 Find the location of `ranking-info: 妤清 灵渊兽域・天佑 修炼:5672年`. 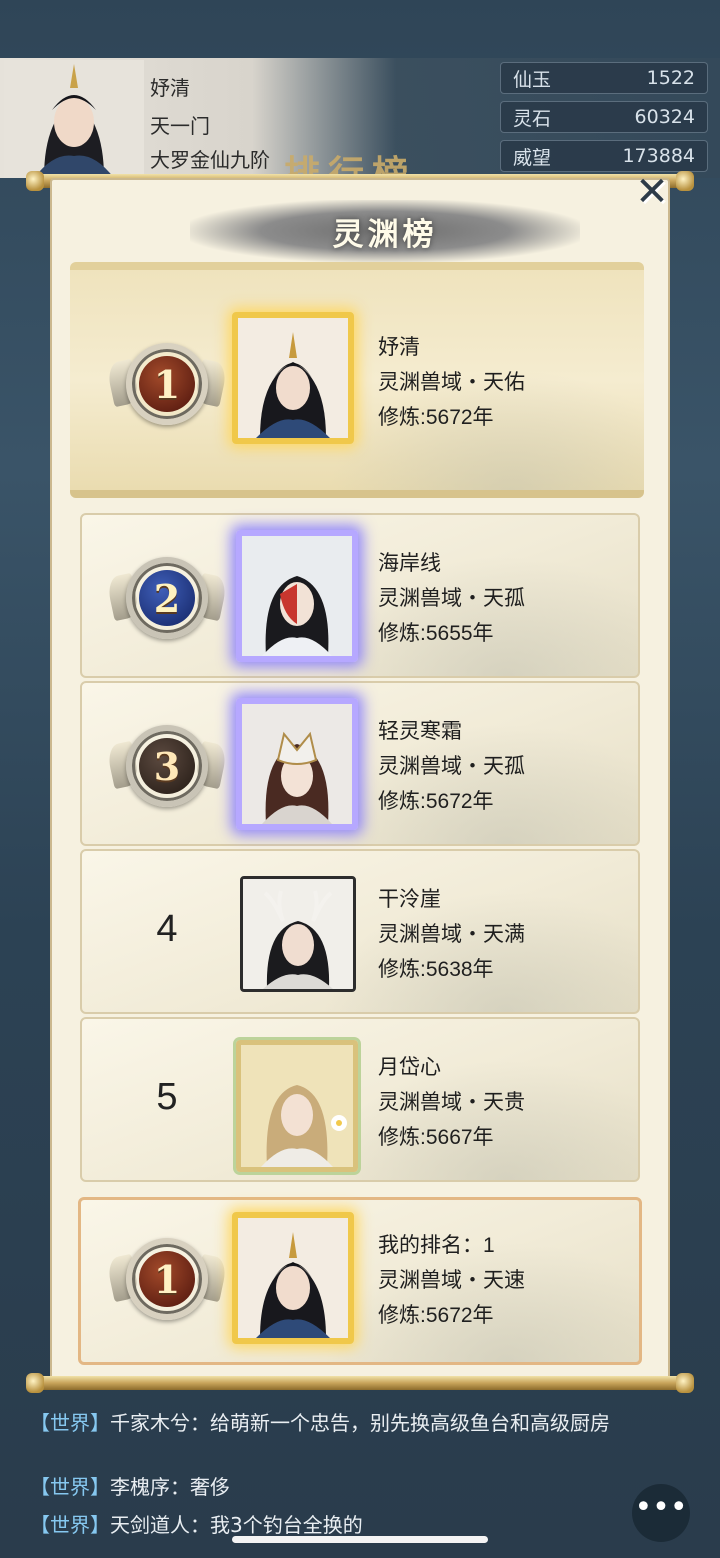

ranking-info: 妤清 灵渊兽域・天佑 修炼:5672年 is located at coordinates (451, 382).